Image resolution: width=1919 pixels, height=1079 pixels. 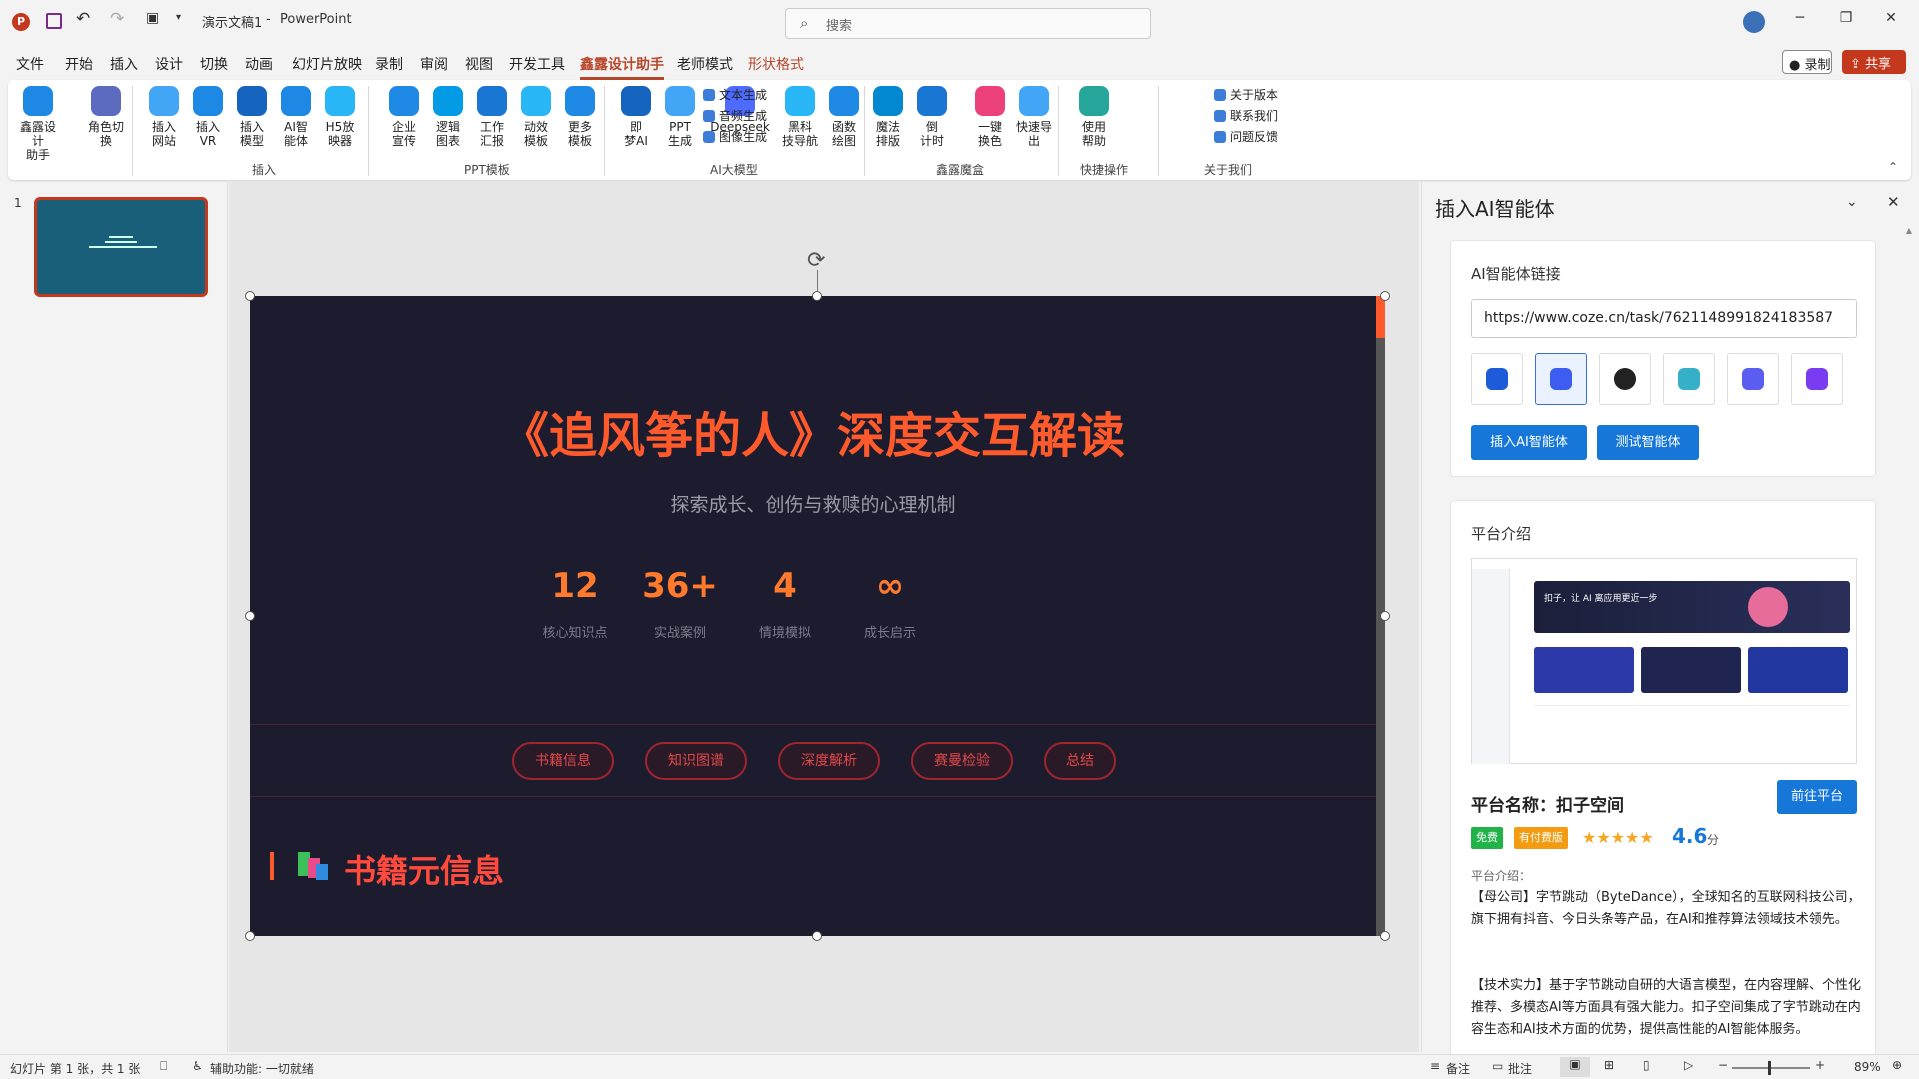 I want to click on record-button: ● 录制, so click(x=1807, y=62).